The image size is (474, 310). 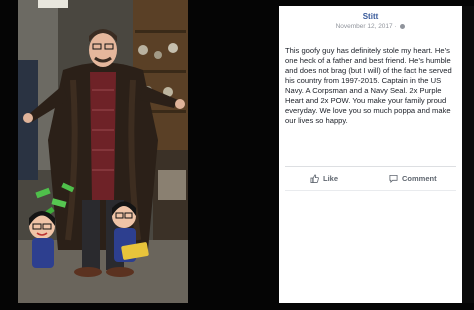 What do you see at coordinates (366, 26) in the screenshot?
I see `post-date: November 12, 2017 ·` at bounding box center [366, 26].